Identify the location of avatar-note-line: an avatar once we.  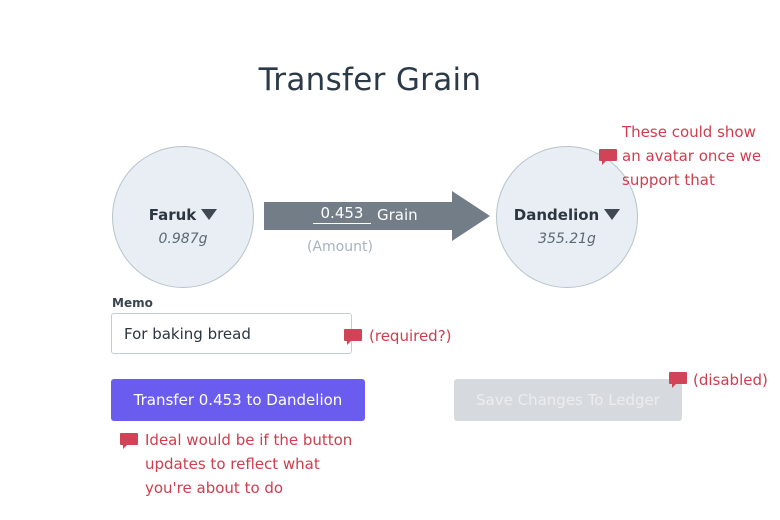
(692, 156).